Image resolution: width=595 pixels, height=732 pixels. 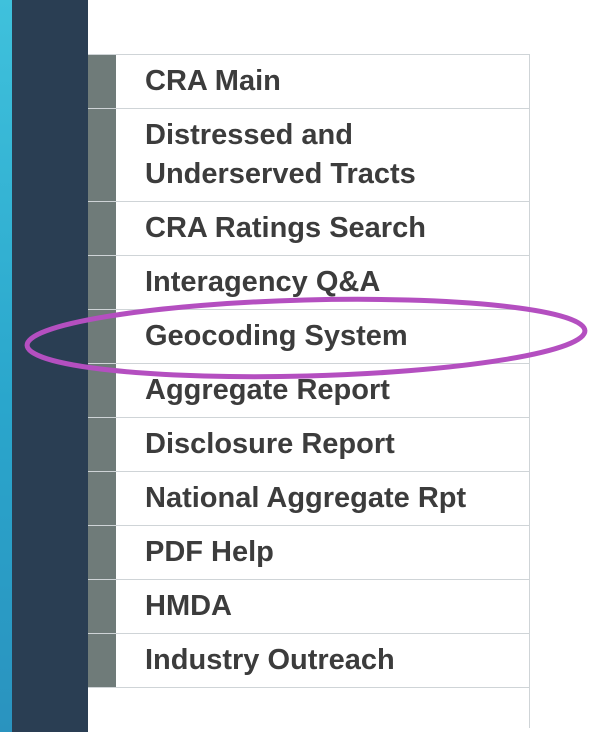 I want to click on nav-item-label: National Aggregate Rpt, so click(x=306, y=498).